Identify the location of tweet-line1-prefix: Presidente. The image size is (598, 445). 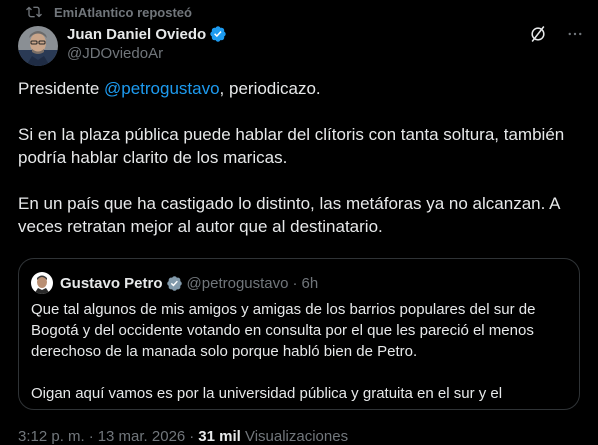
(61, 88).